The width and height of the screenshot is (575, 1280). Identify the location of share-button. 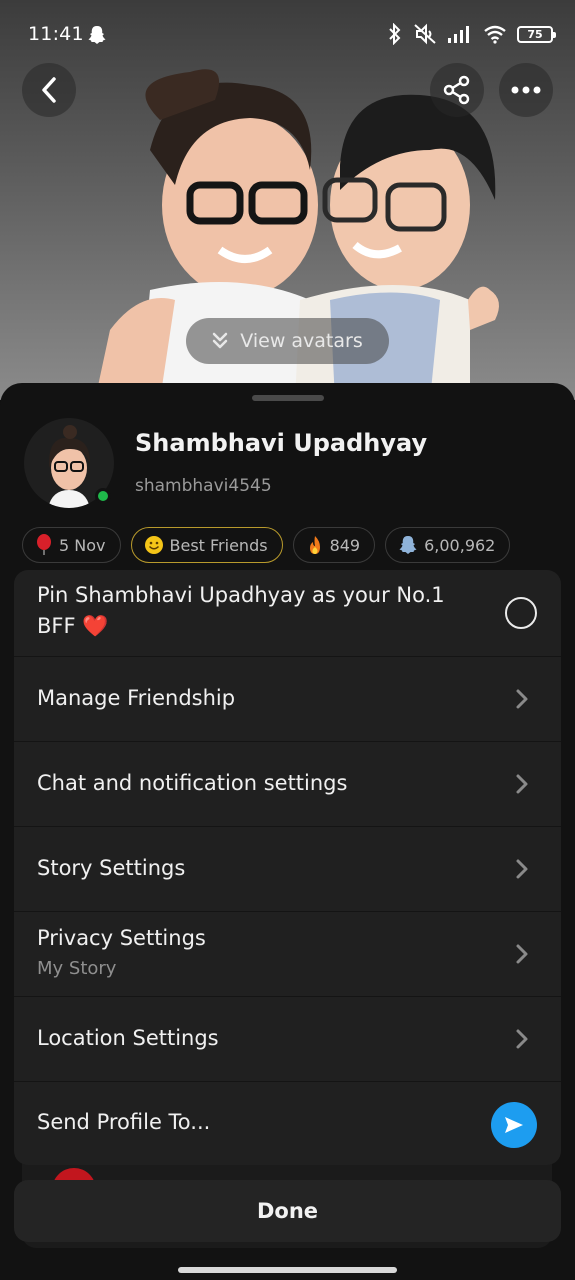
(457, 90).